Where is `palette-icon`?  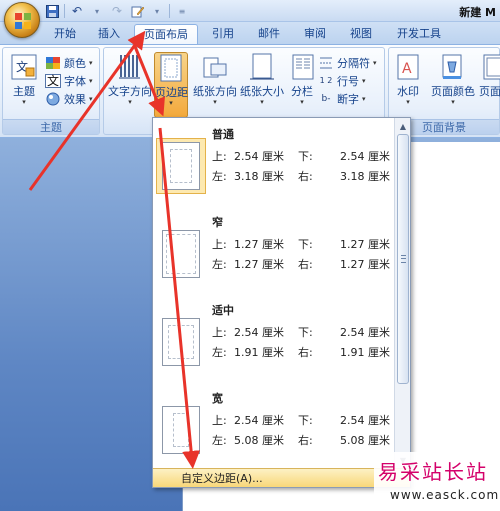 palette-icon is located at coordinates (53, 63).